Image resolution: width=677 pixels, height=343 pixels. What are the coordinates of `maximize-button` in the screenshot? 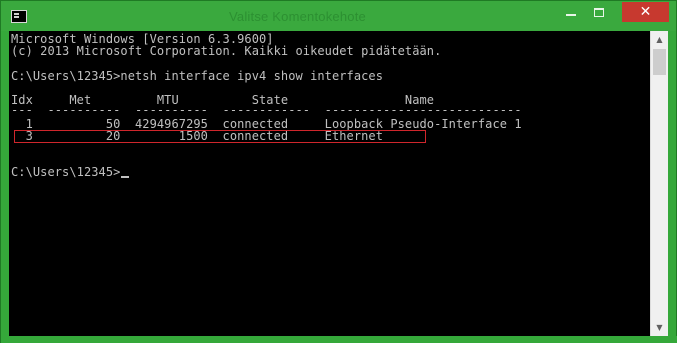 It's located at (599, 12).